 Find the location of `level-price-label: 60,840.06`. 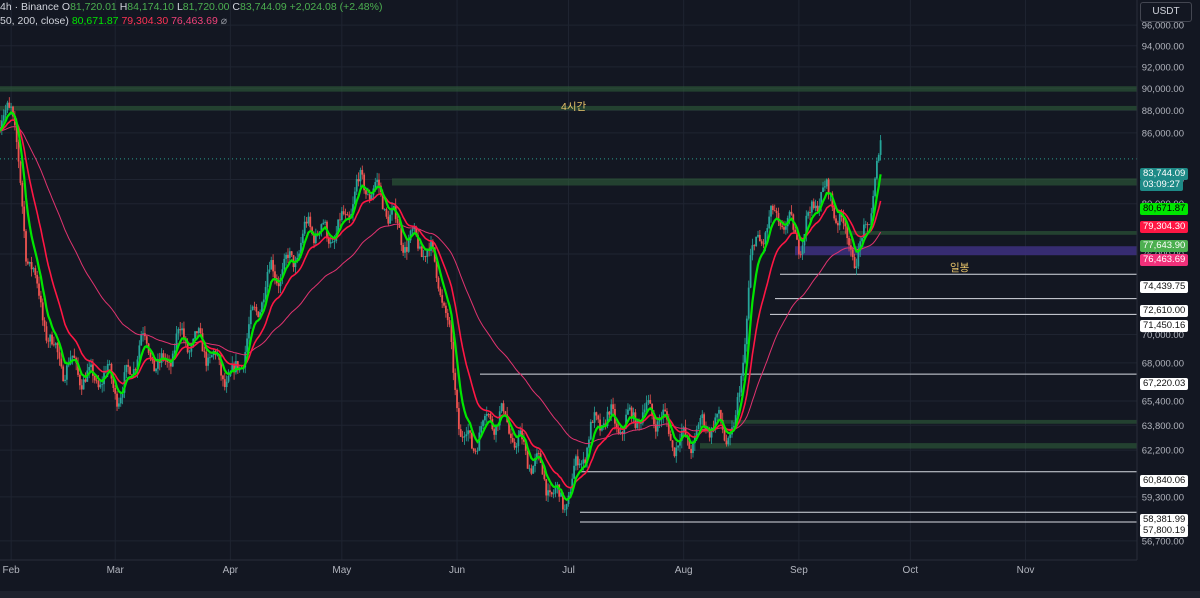

level-price-label: 60,840.06 is located at coordinates (1164, 481).